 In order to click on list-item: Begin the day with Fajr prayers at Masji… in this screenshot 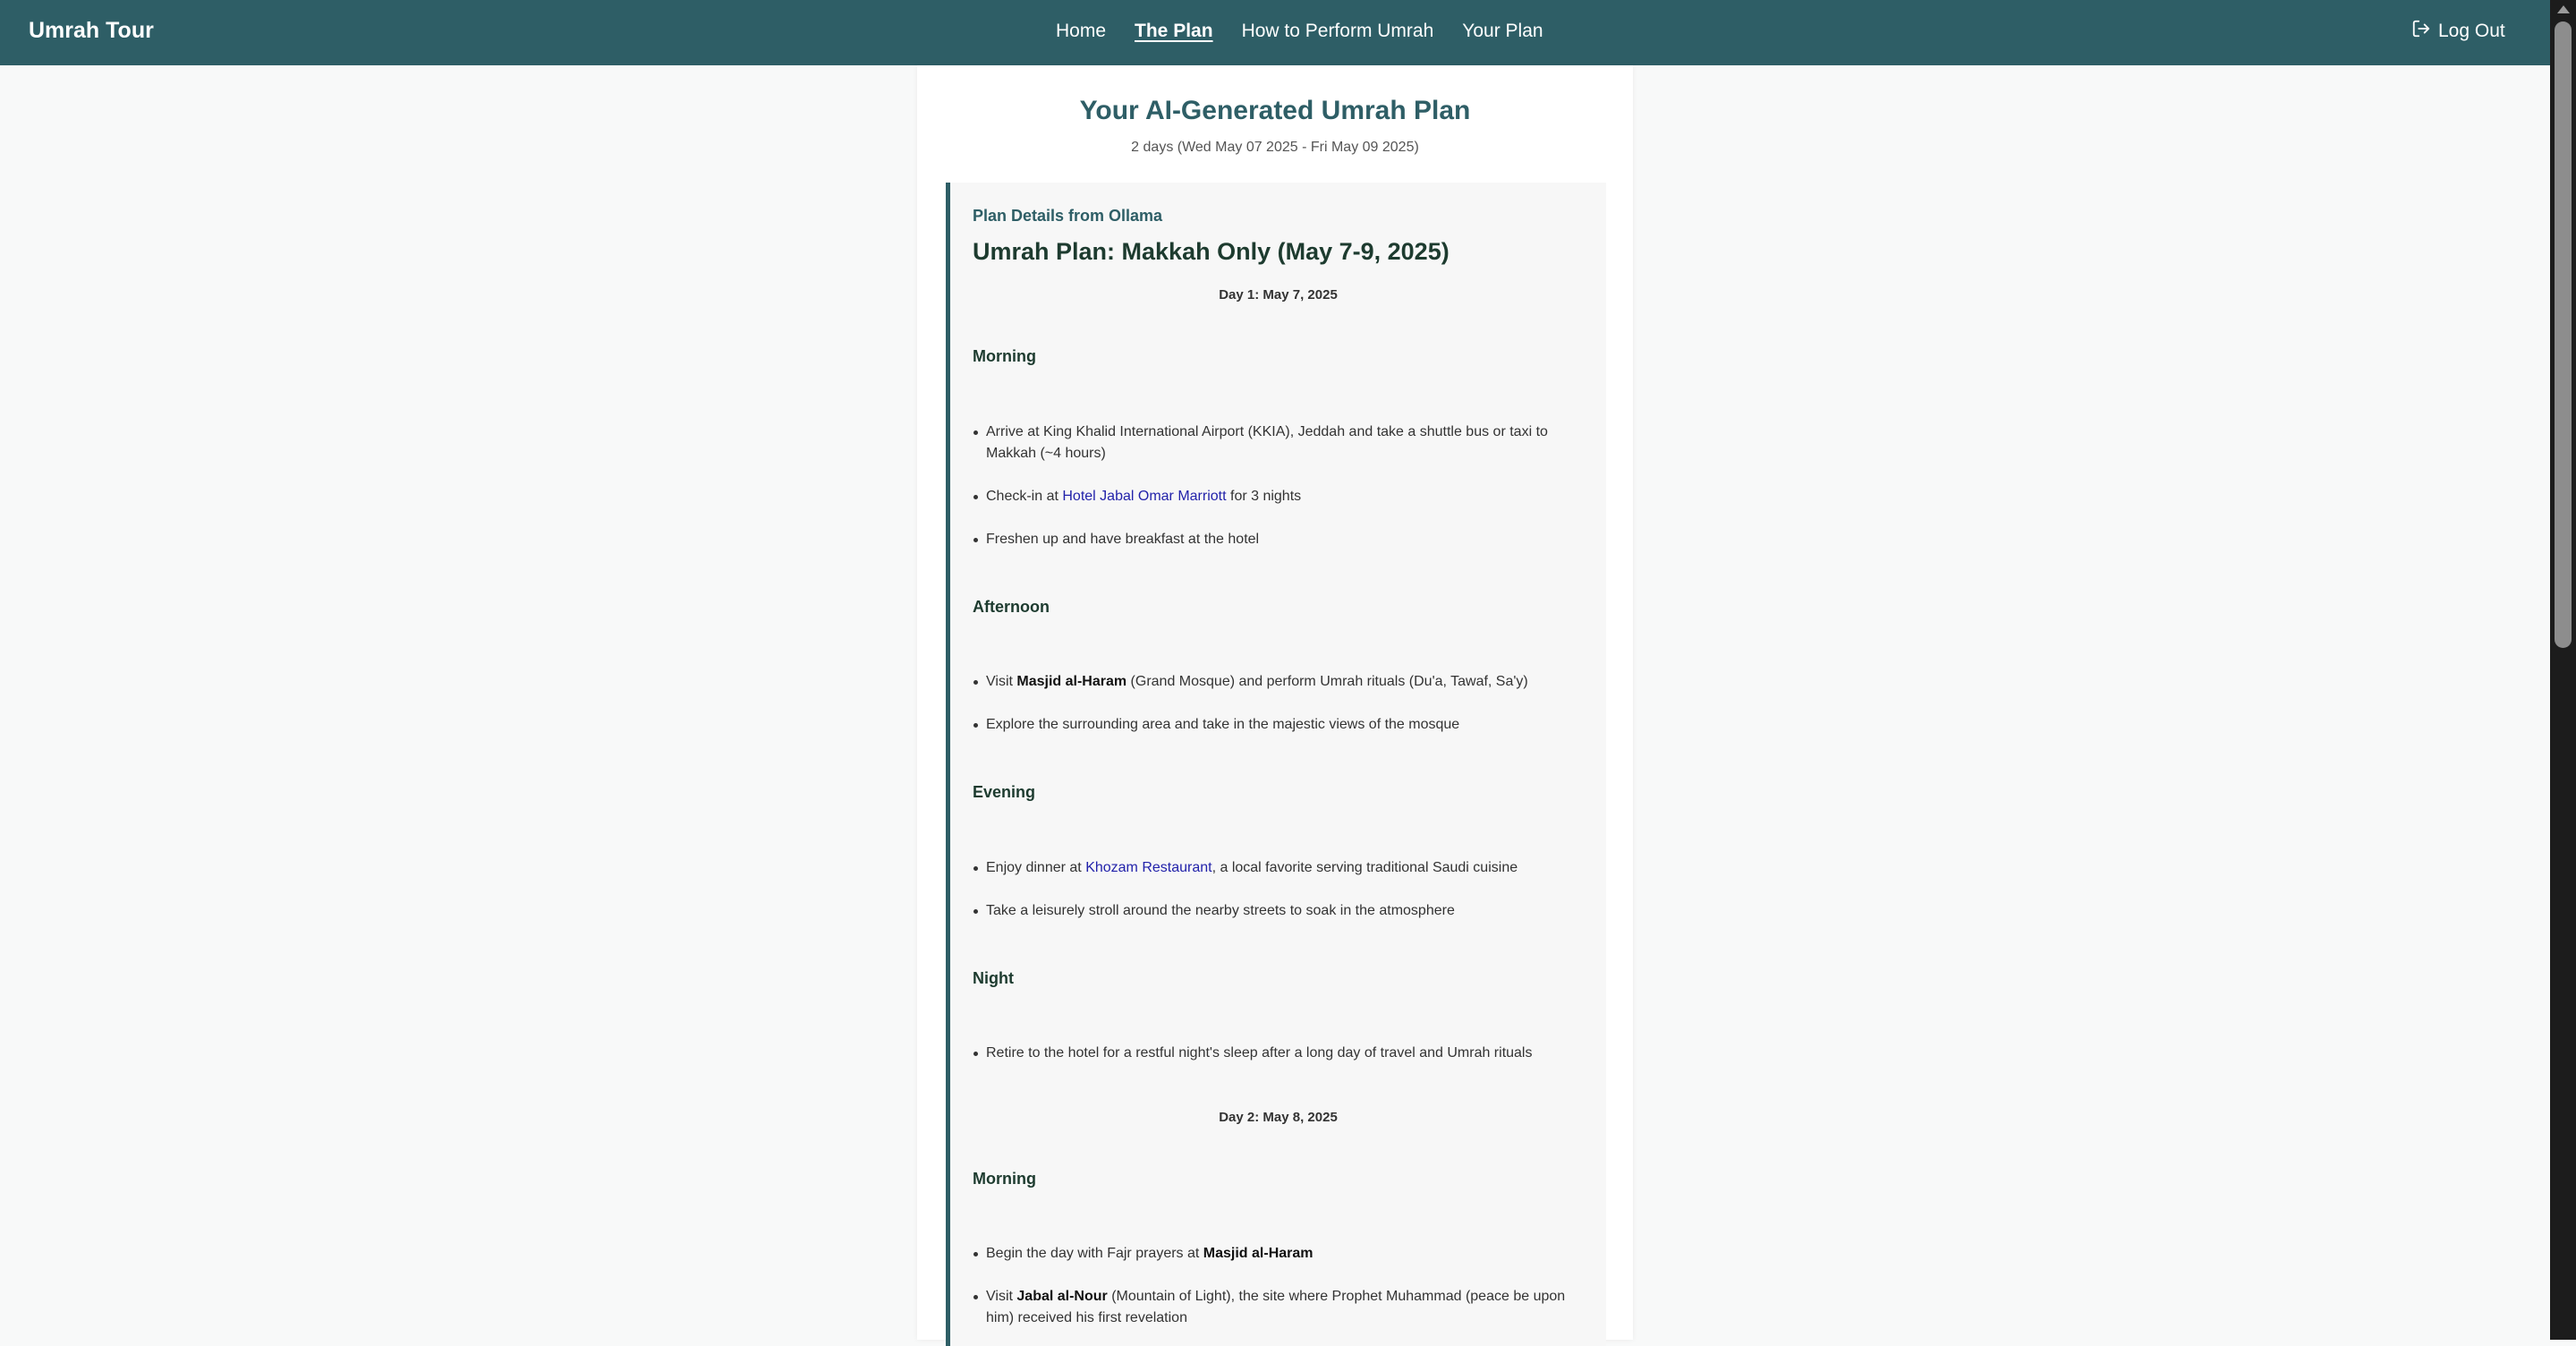, I will do `click(1275, 1254)`.